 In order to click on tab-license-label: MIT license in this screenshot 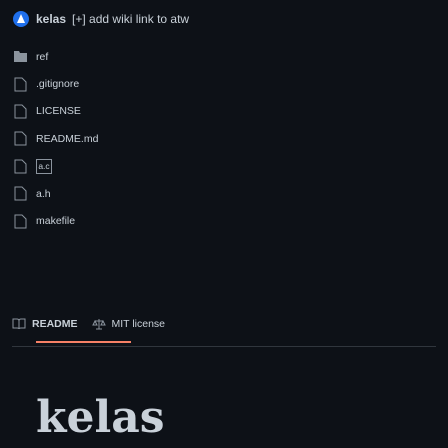, I will do `click(138, 324)`.